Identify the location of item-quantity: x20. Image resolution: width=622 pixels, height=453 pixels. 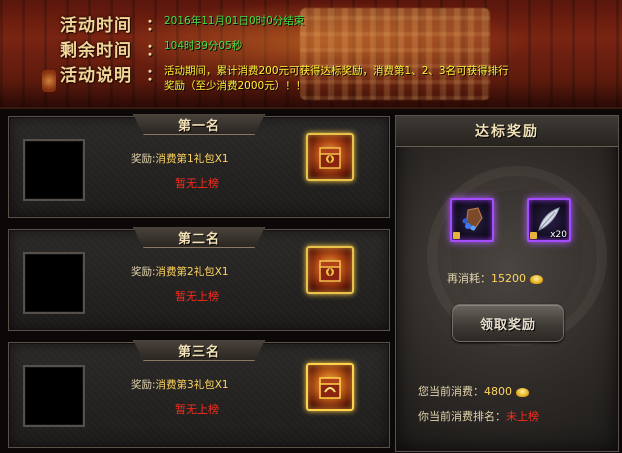
(558, 235).